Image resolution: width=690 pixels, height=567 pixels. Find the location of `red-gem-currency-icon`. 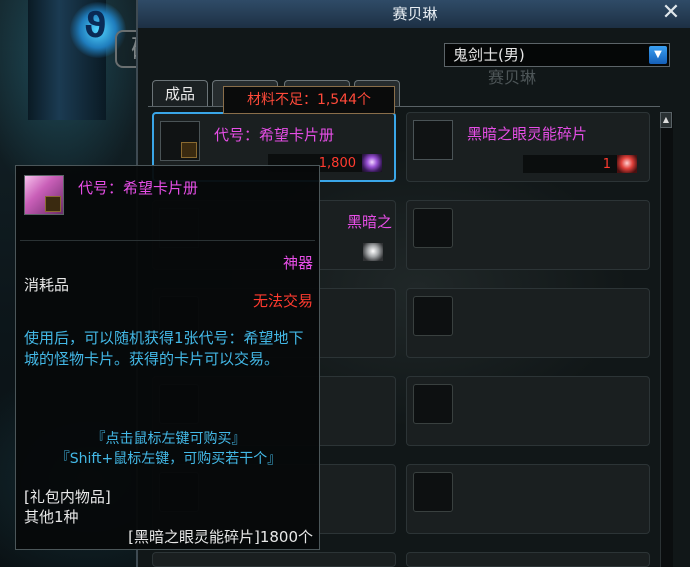

red-gem-currency-icon is located at coordinates (627, 164).